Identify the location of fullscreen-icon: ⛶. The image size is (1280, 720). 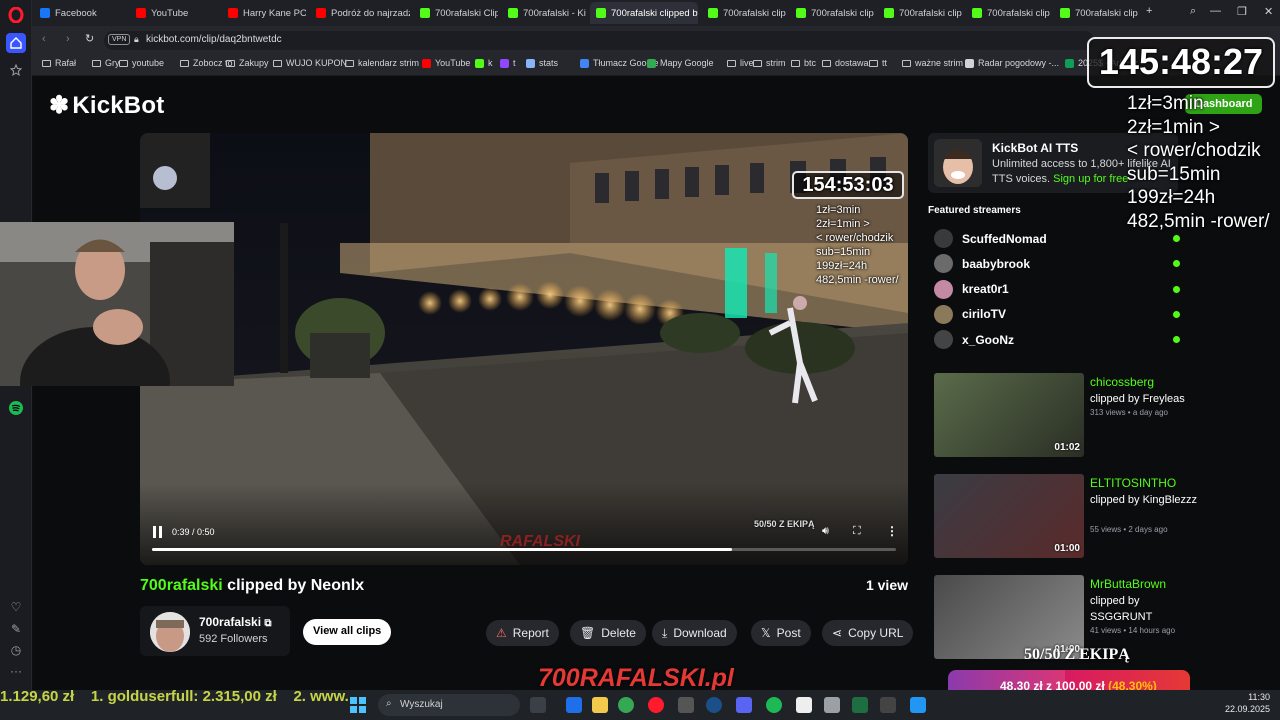
(857, 531).